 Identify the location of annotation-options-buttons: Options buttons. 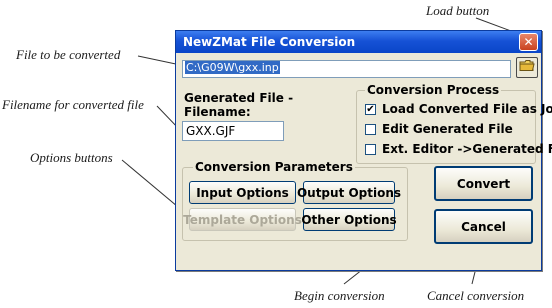
(71, 157).